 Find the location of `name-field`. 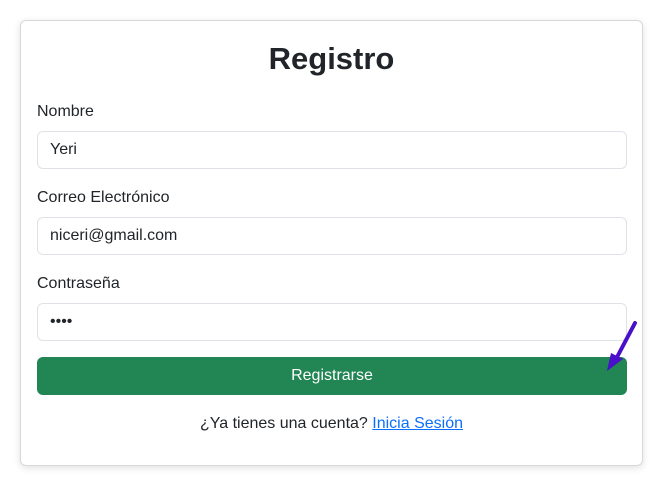

name-field is located at coordinates (332, 150).